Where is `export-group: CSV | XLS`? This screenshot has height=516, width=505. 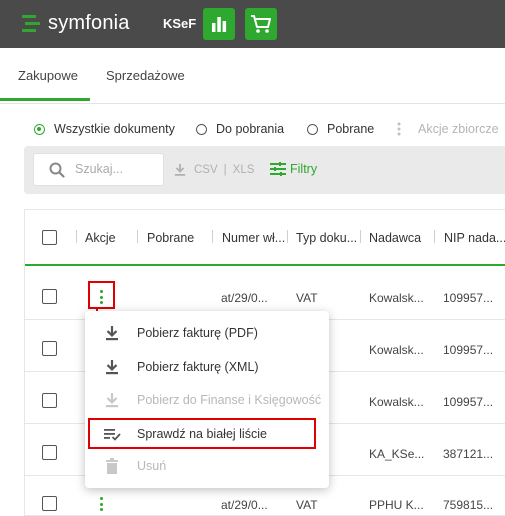 export-group: CSV | XLS is located at coordinates (214, 169).